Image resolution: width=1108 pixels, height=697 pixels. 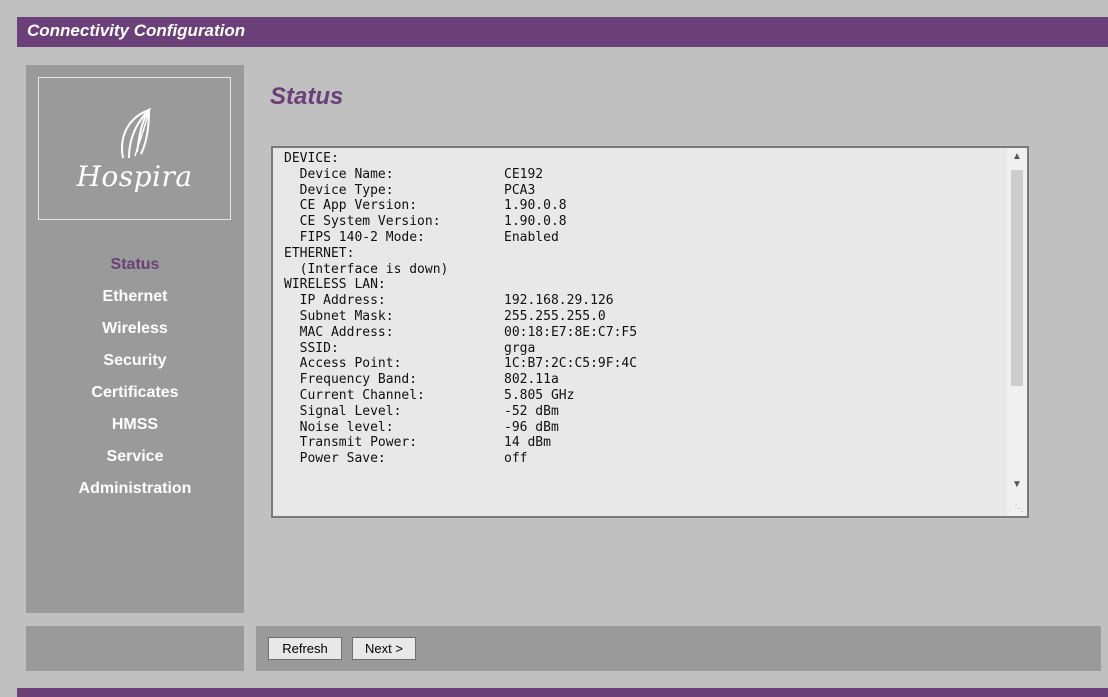 What do you see at coordinates (135, 397) in the screenshot?
I see `sidebar-item-certificates: Certificates` at bounding box center [135, 397].